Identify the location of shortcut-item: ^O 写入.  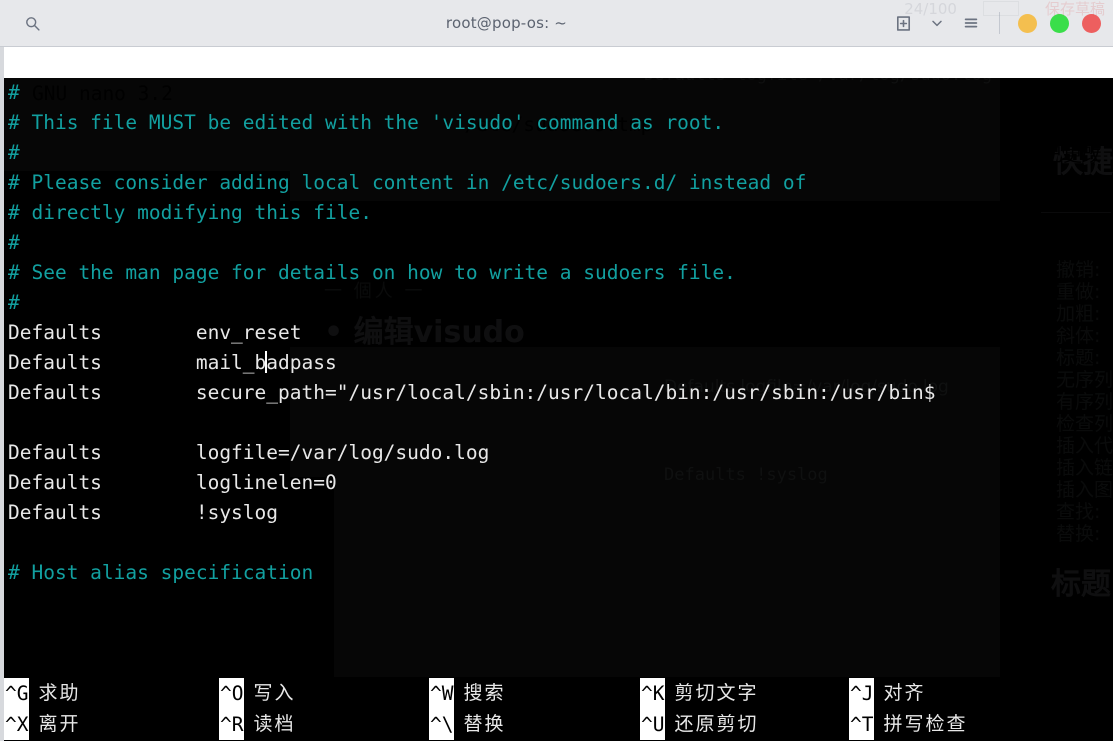
(257, 693).